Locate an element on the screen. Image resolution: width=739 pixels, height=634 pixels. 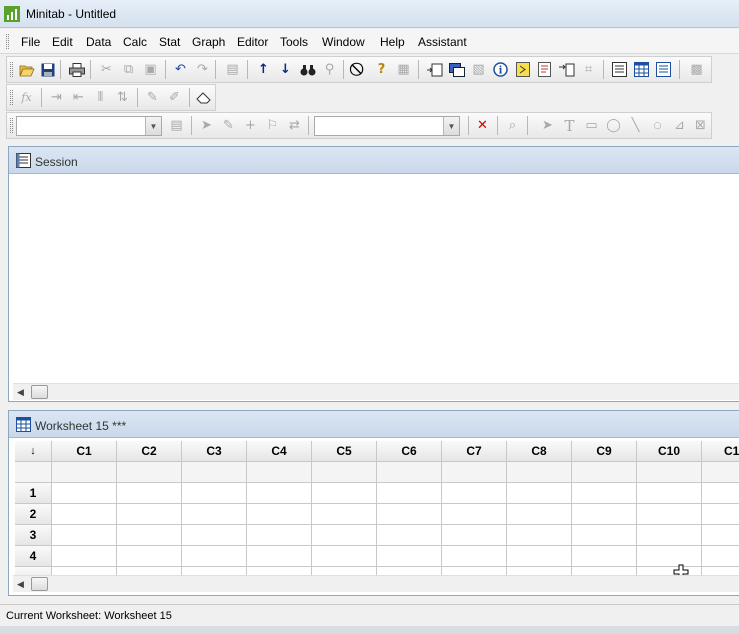
session-title-bar: Session is located at coordinates (374, 160).